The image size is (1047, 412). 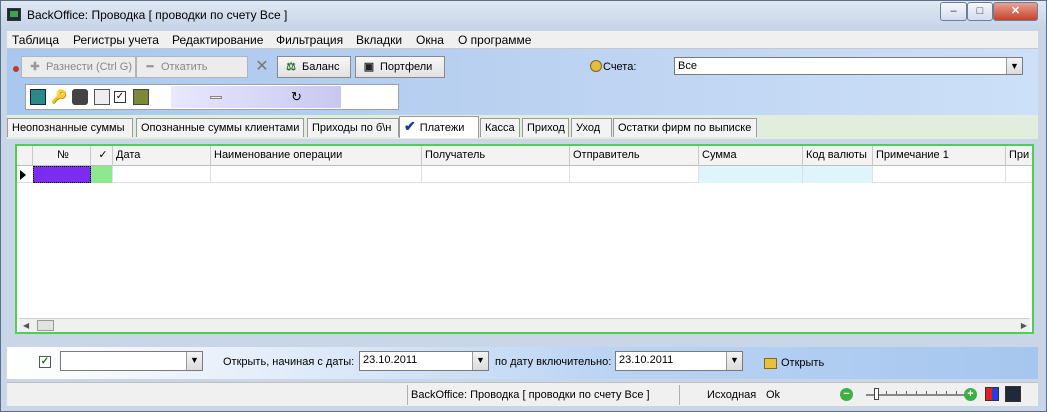 What do you see at coordinates (379, 40) in the screenshot?
I see `menu-tabs: Вкладки` at bounding box center [379, 40].